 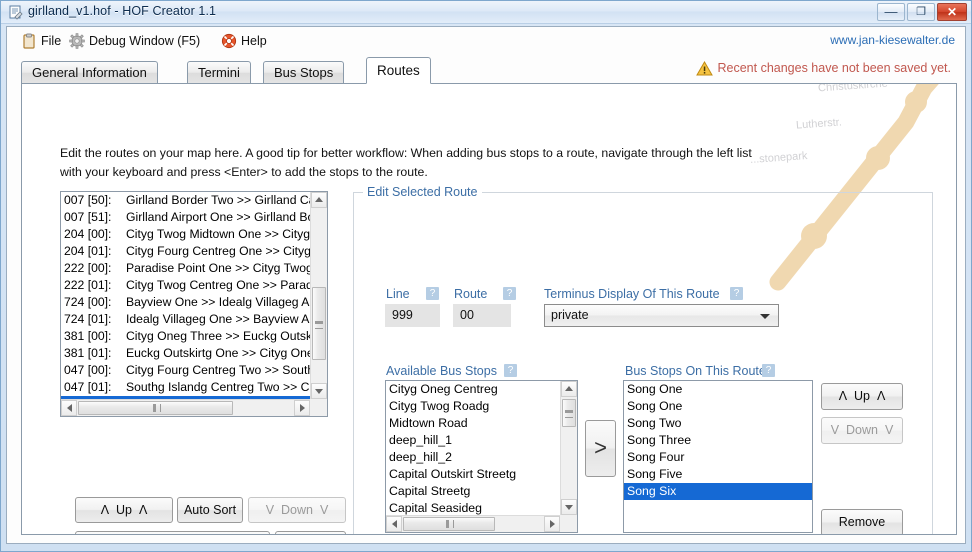 I want to click on list-item: Song Four, so click(x=718, y=457).